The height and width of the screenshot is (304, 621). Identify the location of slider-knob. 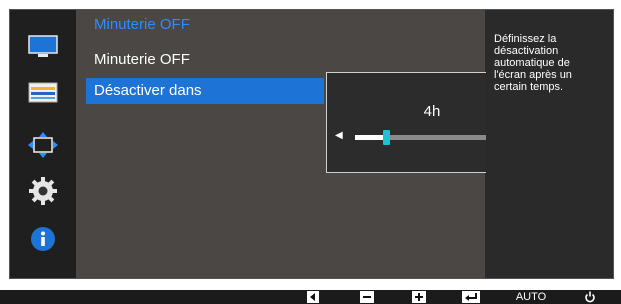
(386, 137).